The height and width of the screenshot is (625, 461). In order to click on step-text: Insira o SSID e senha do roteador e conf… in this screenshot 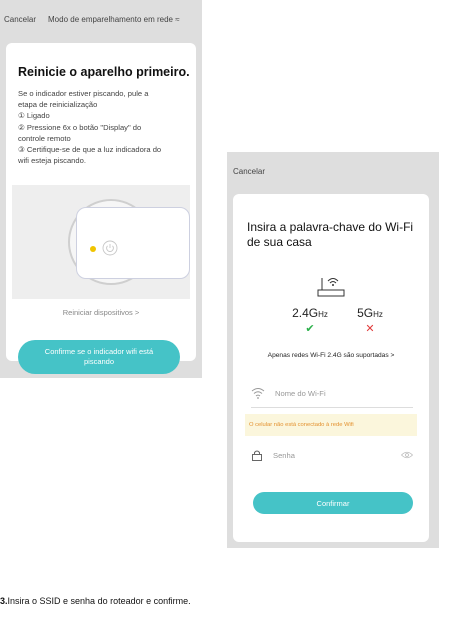, I will do `click(99, 601)`.